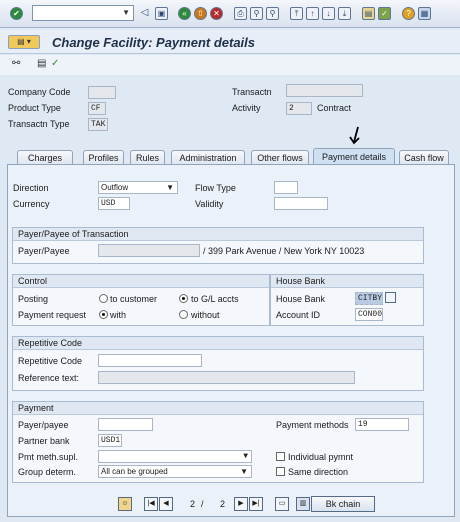 The width and height of the screenshot is (460, 522). Describe the element at coordinates (154, 42) in the screenshot. I see `page-title: Change Facility: Payment details` at that location.